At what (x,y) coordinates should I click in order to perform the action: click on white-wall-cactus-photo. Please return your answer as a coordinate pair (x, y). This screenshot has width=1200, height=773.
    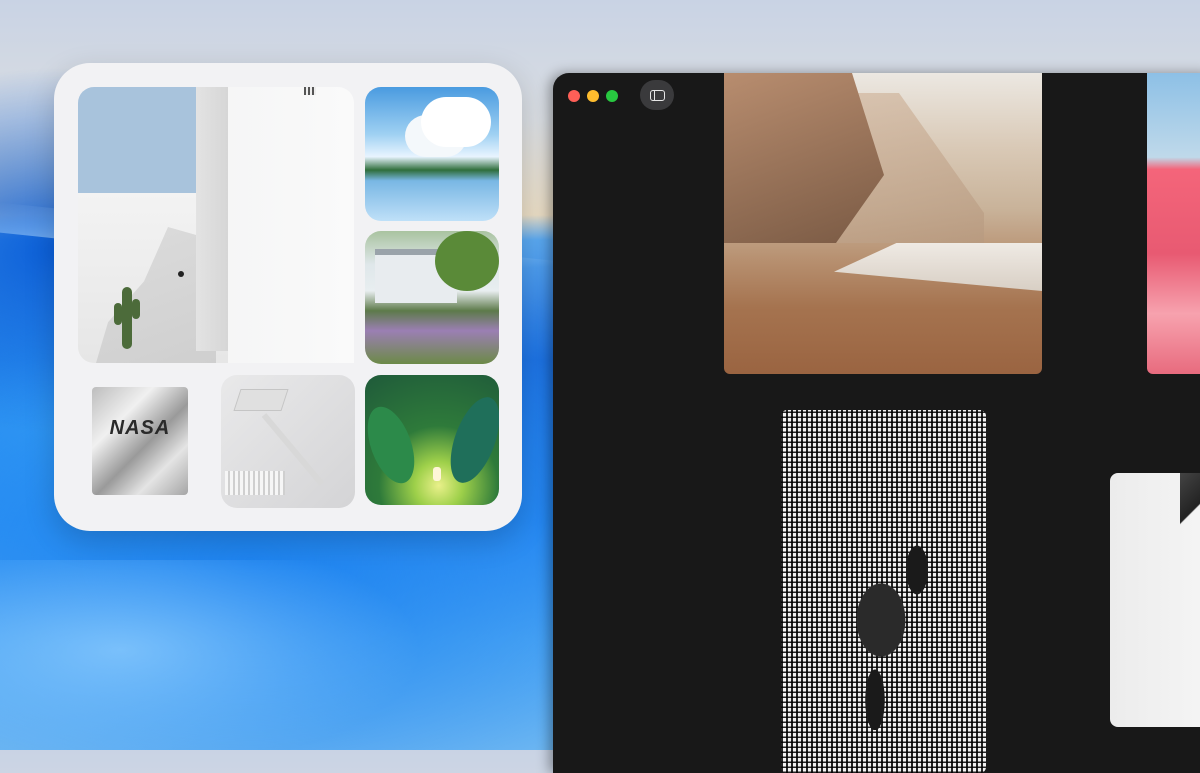
    Looking at the image, I should click on (216, 225).